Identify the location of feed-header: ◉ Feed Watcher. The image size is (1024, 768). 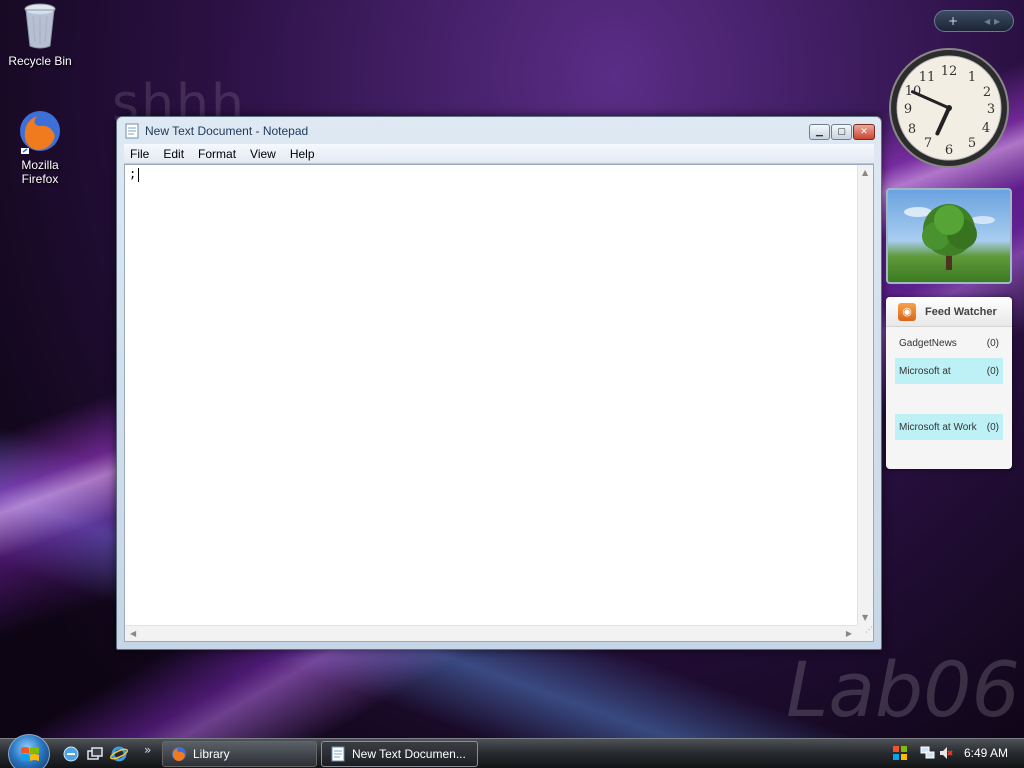
(949, 312).